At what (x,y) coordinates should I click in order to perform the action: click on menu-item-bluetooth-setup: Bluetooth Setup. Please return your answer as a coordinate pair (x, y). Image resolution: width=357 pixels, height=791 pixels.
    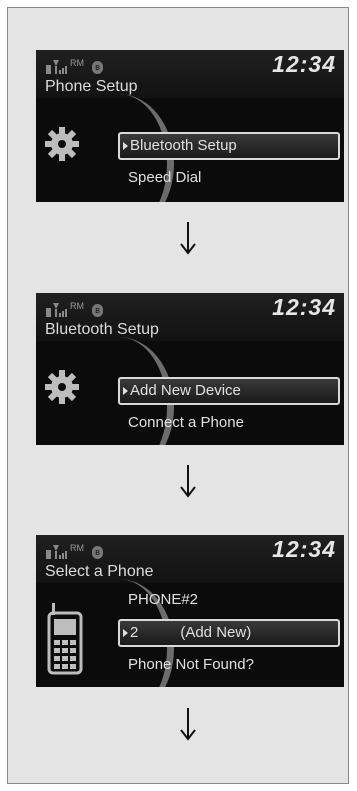
    Looking at the image, I should click on (229, 146).